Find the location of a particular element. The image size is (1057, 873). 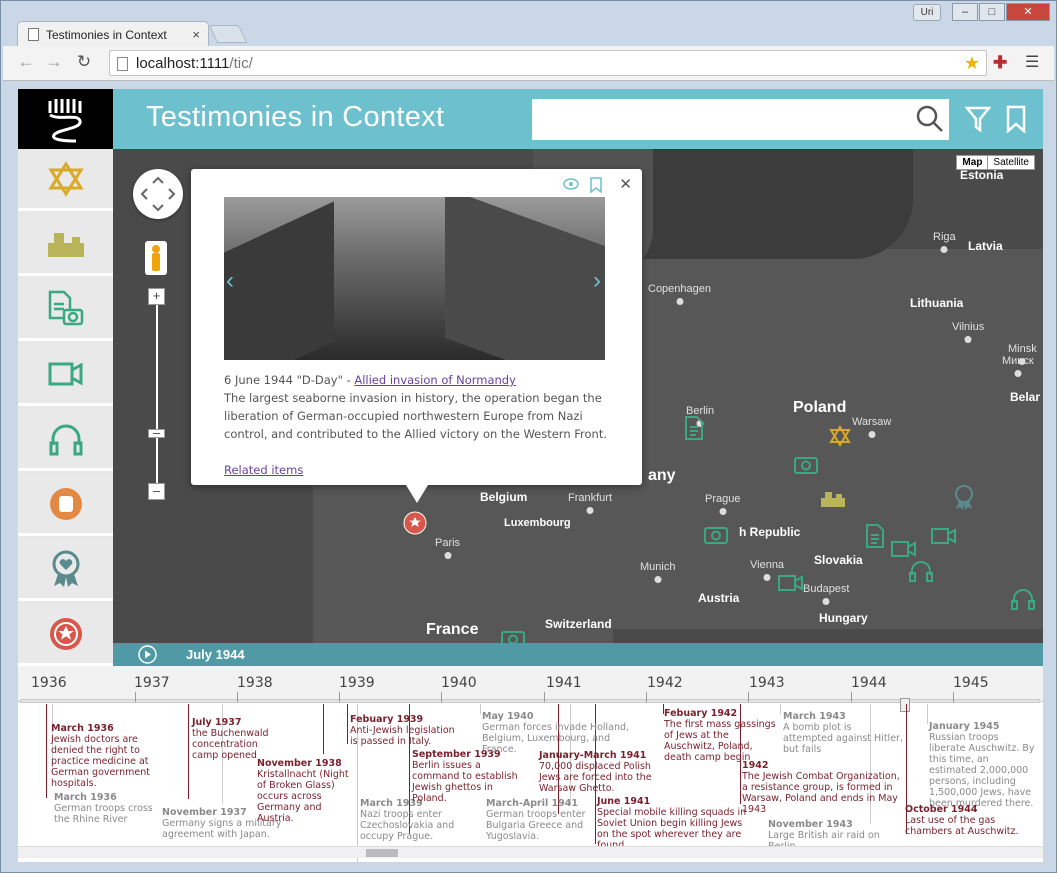

url-host: localhost:1111 is located at coordinates (183, 63).